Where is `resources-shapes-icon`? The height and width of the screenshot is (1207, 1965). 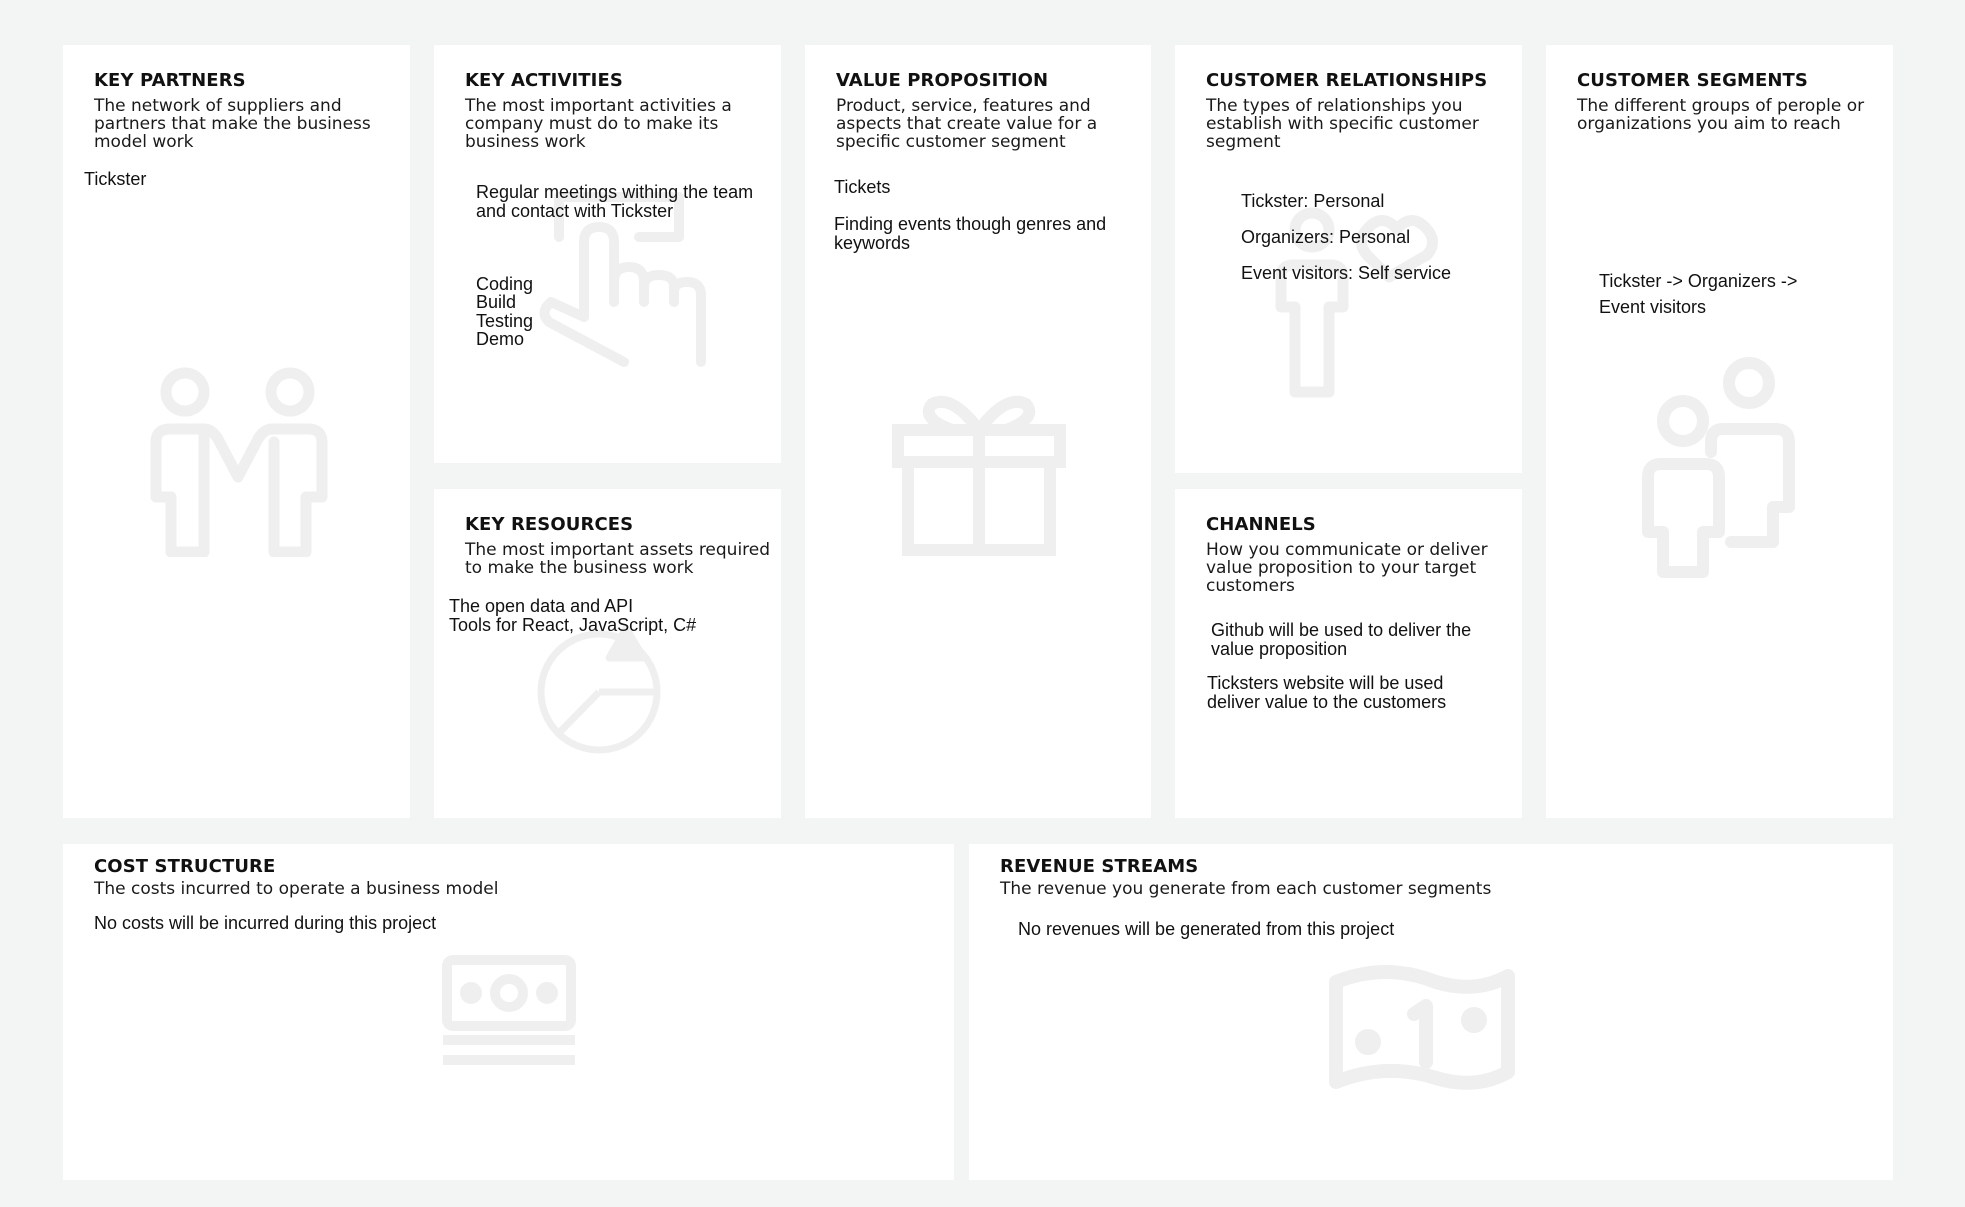 resources-shapes-icon is located at coordinates (604, 691).